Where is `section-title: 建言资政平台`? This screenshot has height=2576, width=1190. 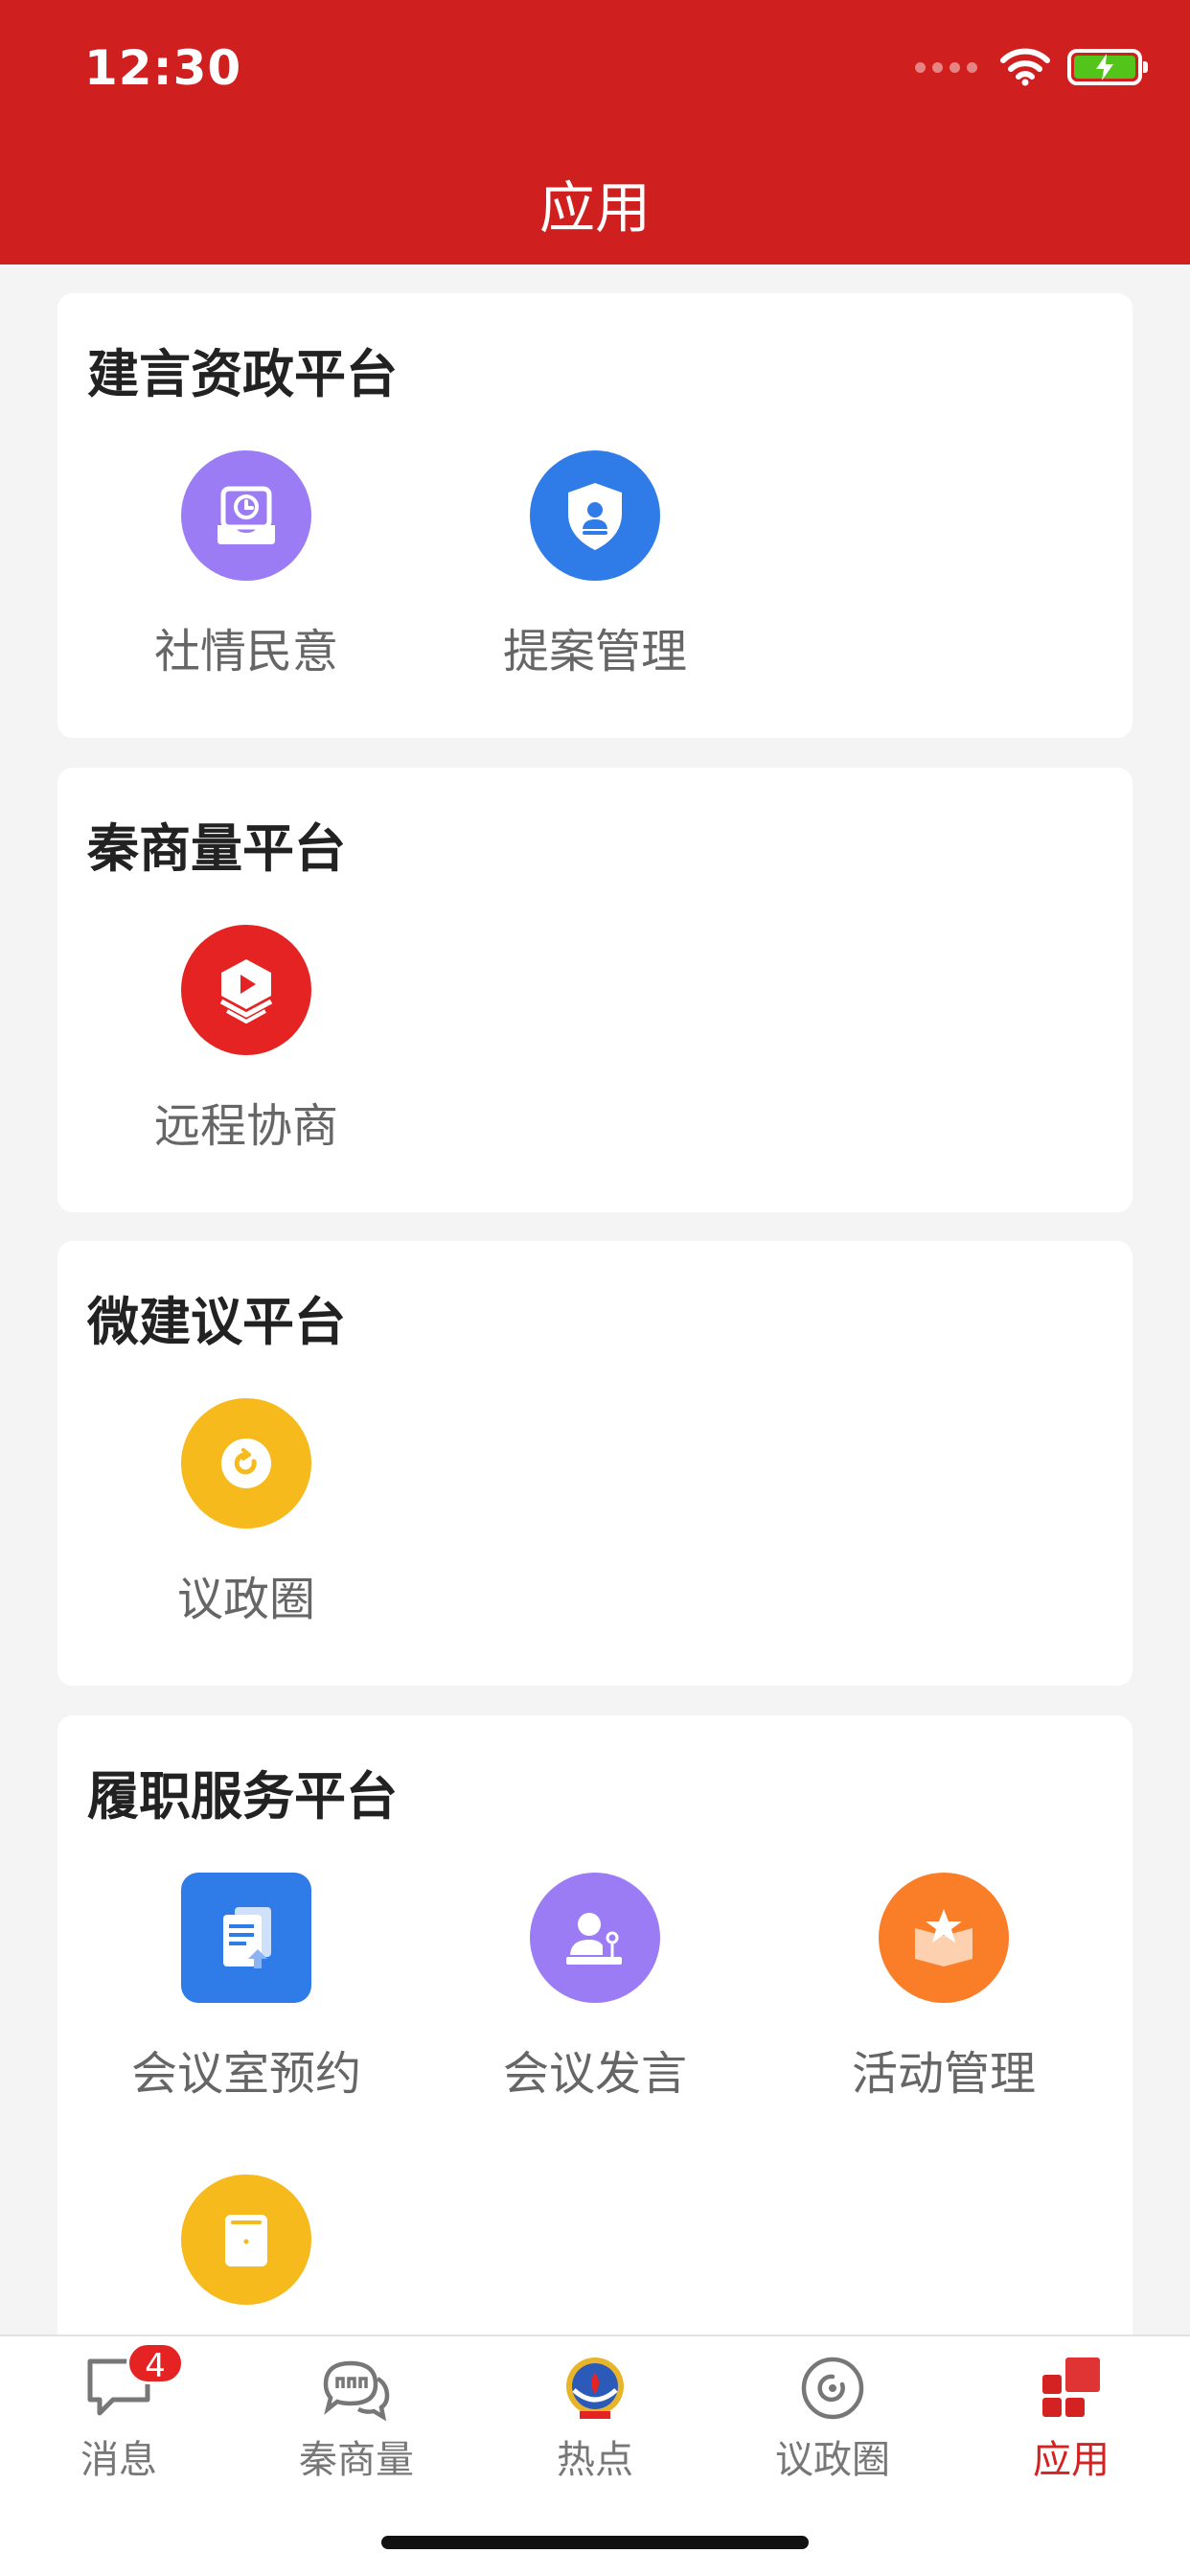 section-title: 建言资政平台 is located at coordinates (243, 374).